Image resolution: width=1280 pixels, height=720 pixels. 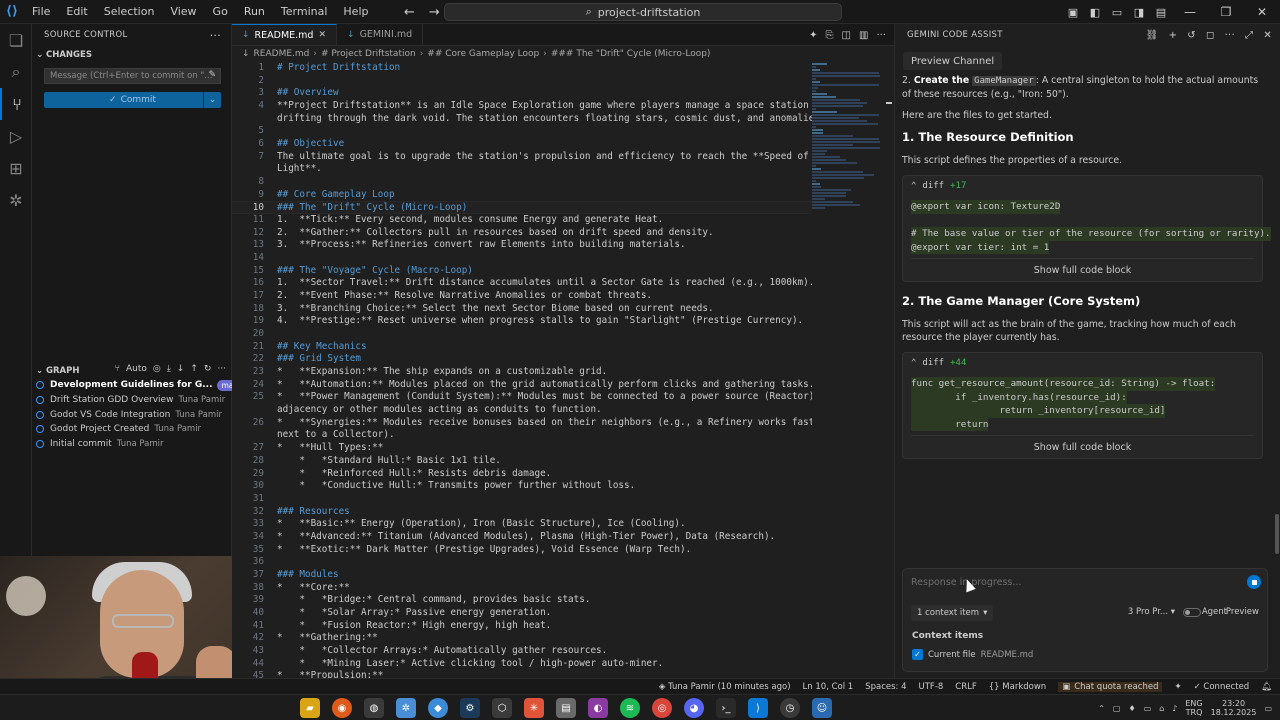 I want to click on editor-scrollbar, so click(x=889, y=370).